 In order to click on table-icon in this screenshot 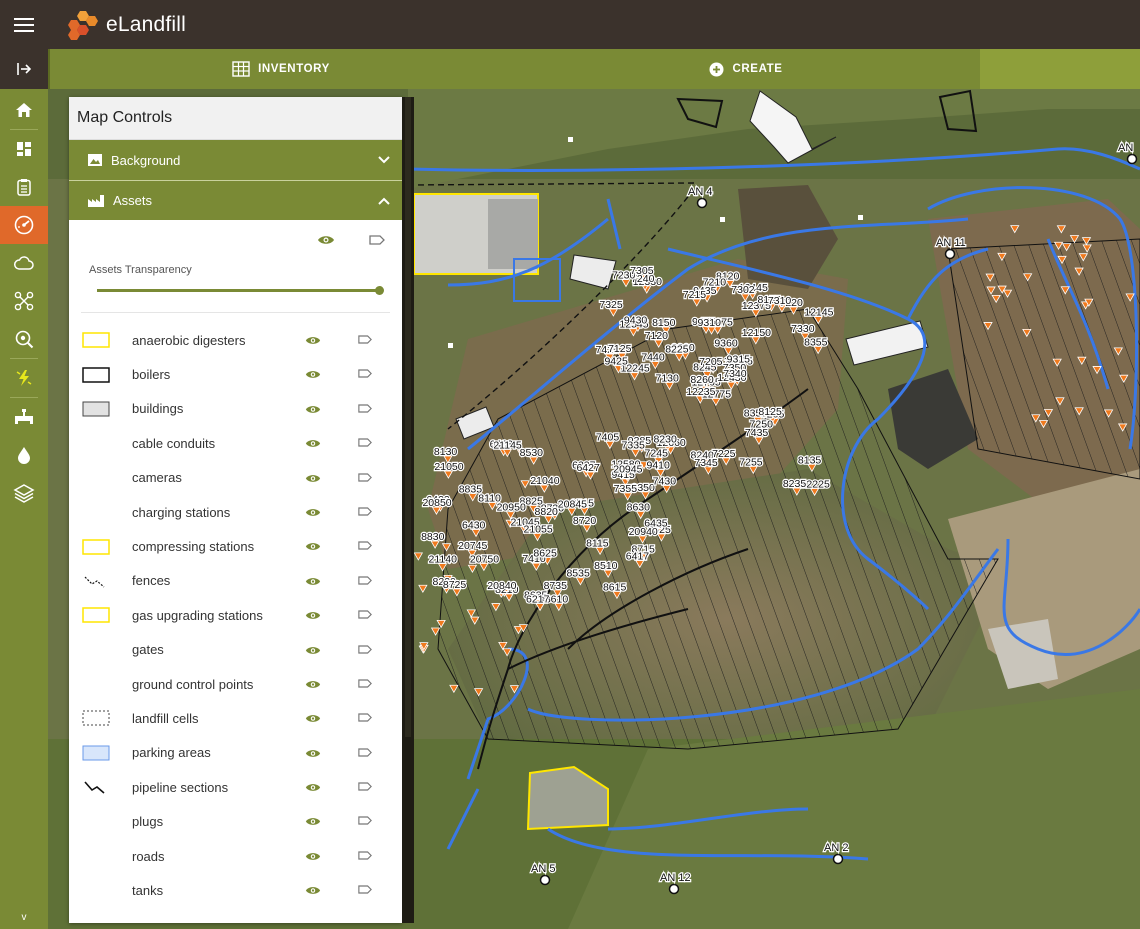, I will do `click(241, 69)`.